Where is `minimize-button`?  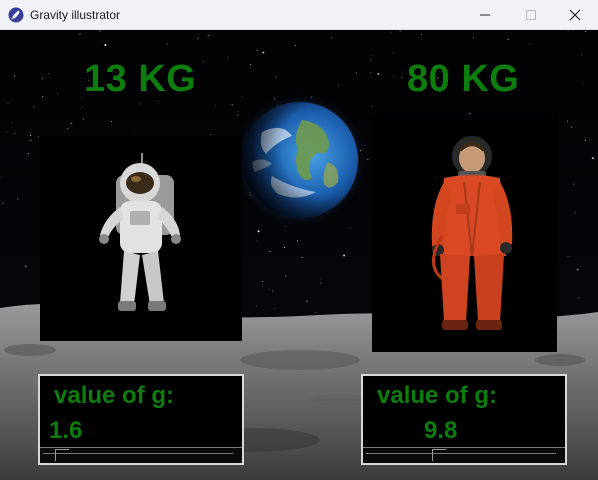 minimize-button is located at coordinates (485, 15).